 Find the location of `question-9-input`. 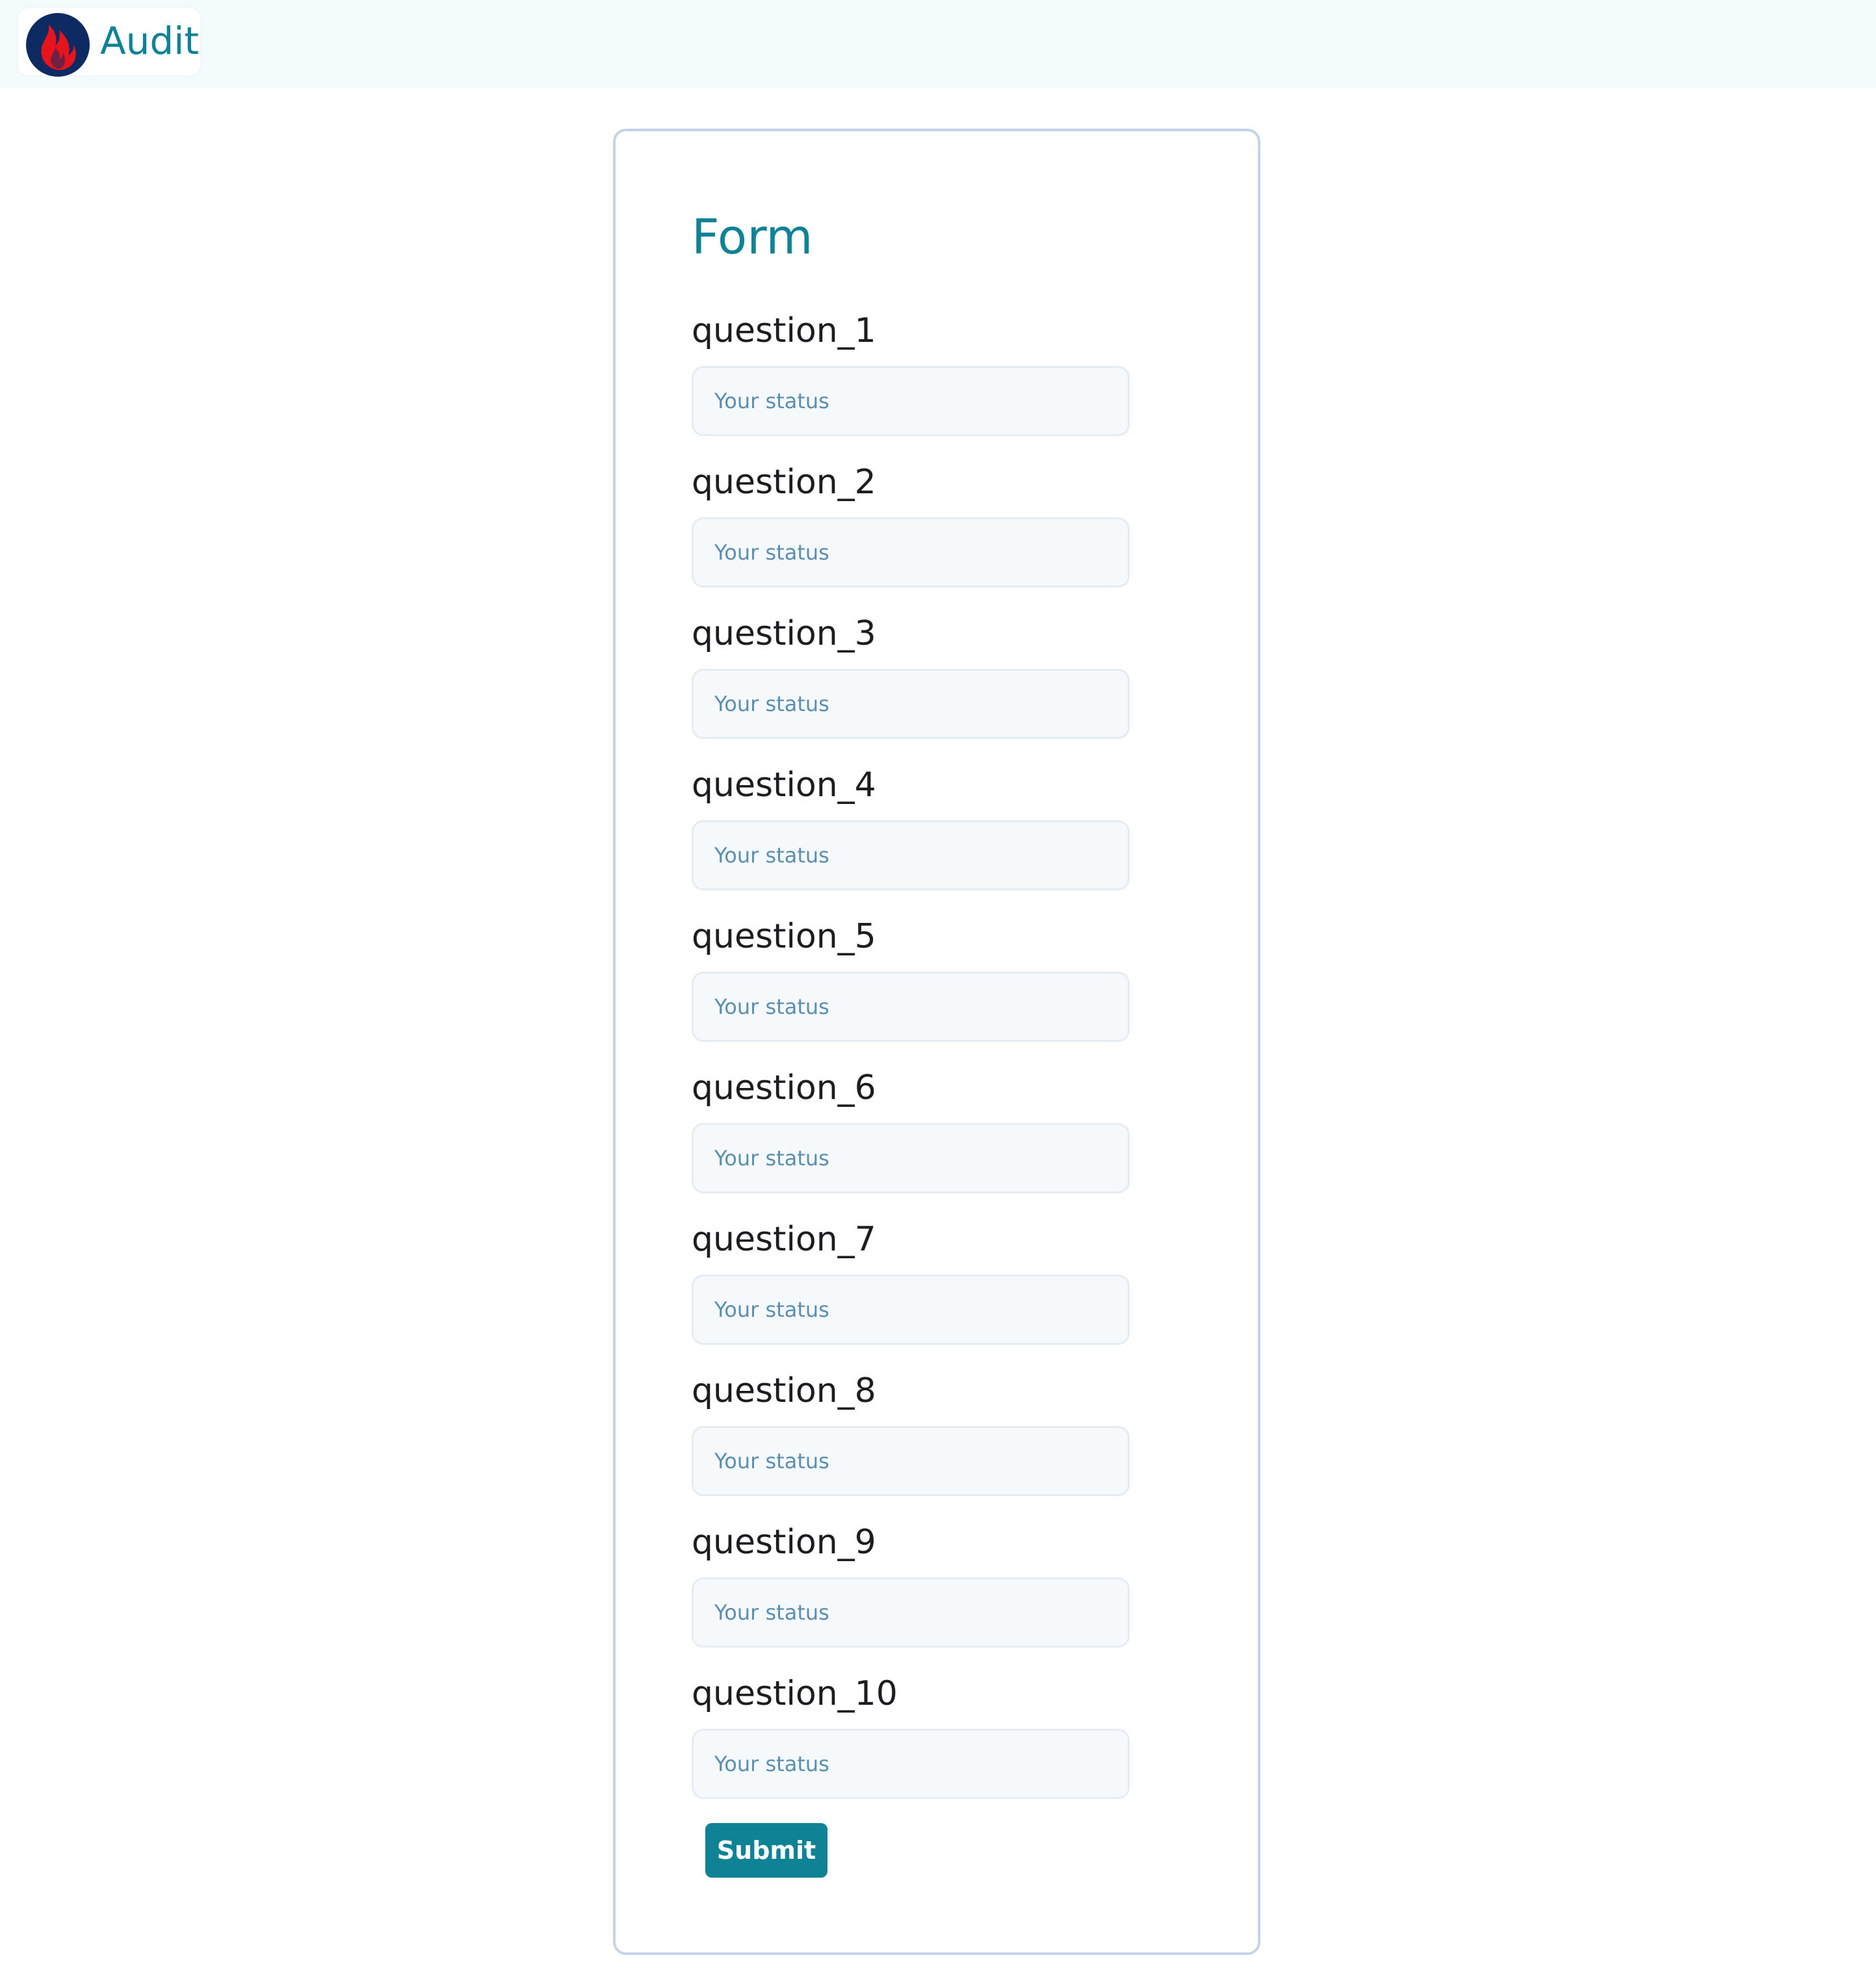

question-9-input is located at coordinates (911, 1612).